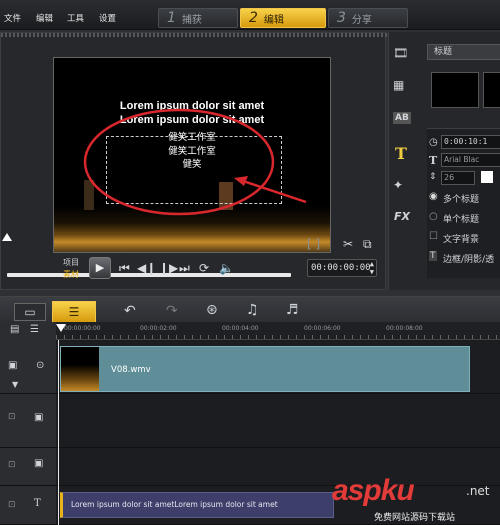 This screenshot has height=525, width=500. Describe the element at coordinates (37, 503) in the screenshot. I see `title-track-icon: T` at that location.